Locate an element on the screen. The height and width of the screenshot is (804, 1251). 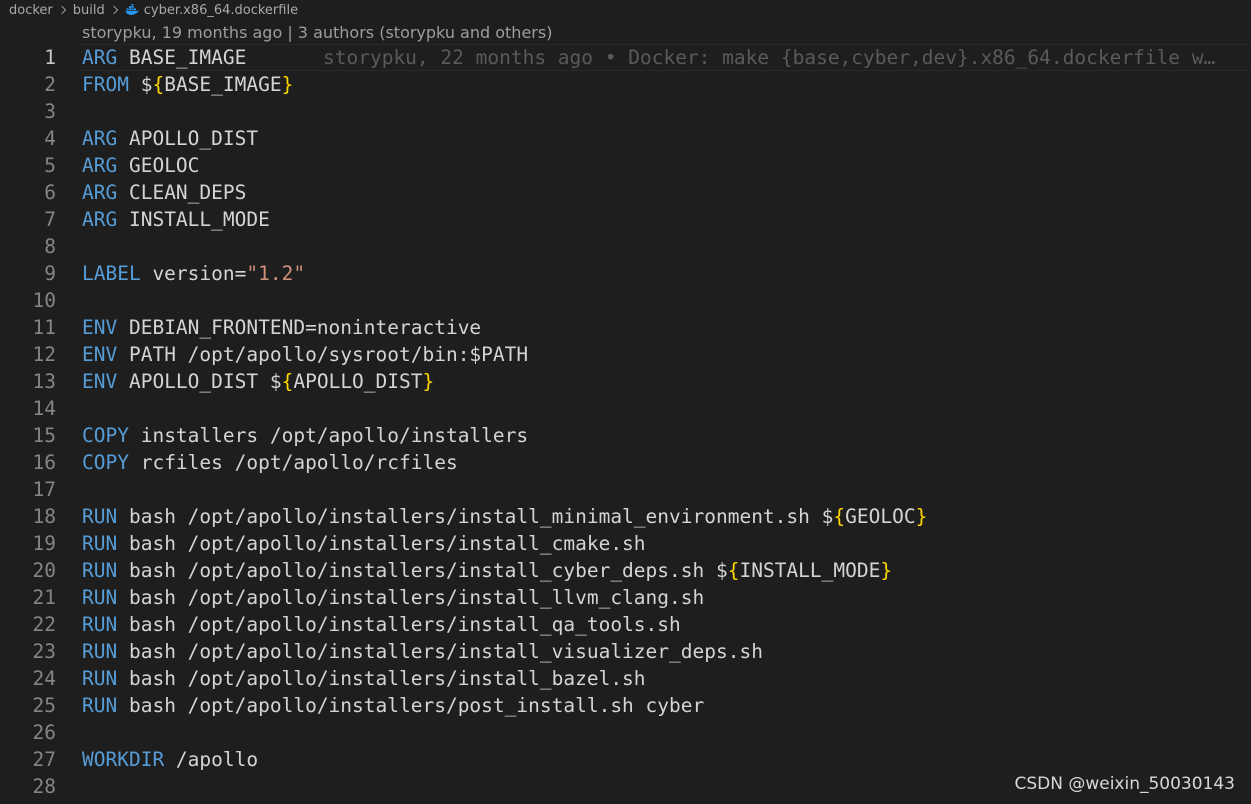
code-line: 8 is located at coordinates (625, 246).